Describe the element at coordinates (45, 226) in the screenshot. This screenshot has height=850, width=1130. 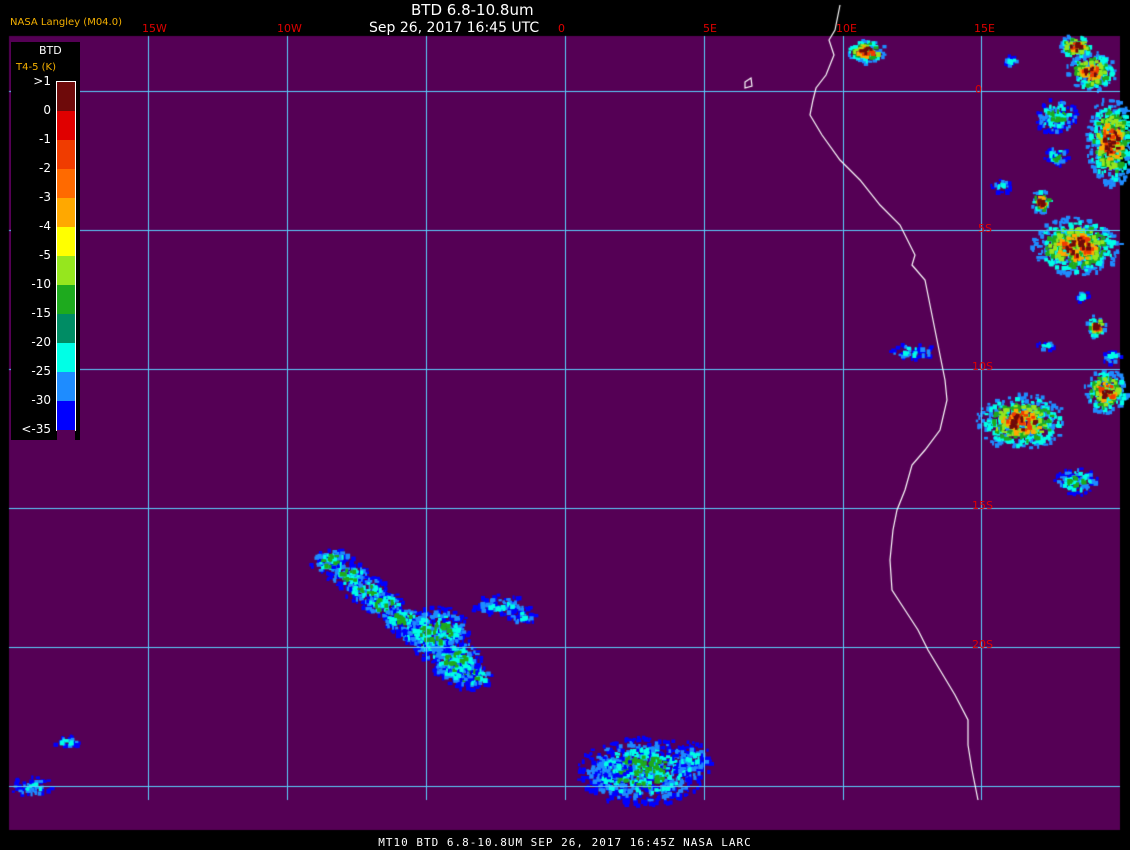
I see `legend-tick-label: -4` at that location.